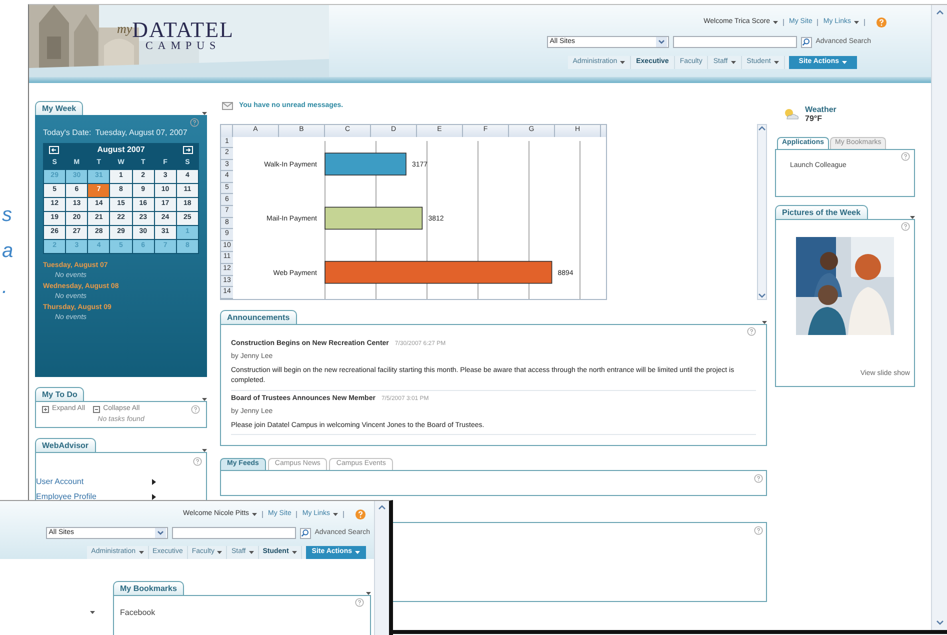  Describe the element at coordinates (791, 114) in the screenshot. I see `weather-icon` at that location.